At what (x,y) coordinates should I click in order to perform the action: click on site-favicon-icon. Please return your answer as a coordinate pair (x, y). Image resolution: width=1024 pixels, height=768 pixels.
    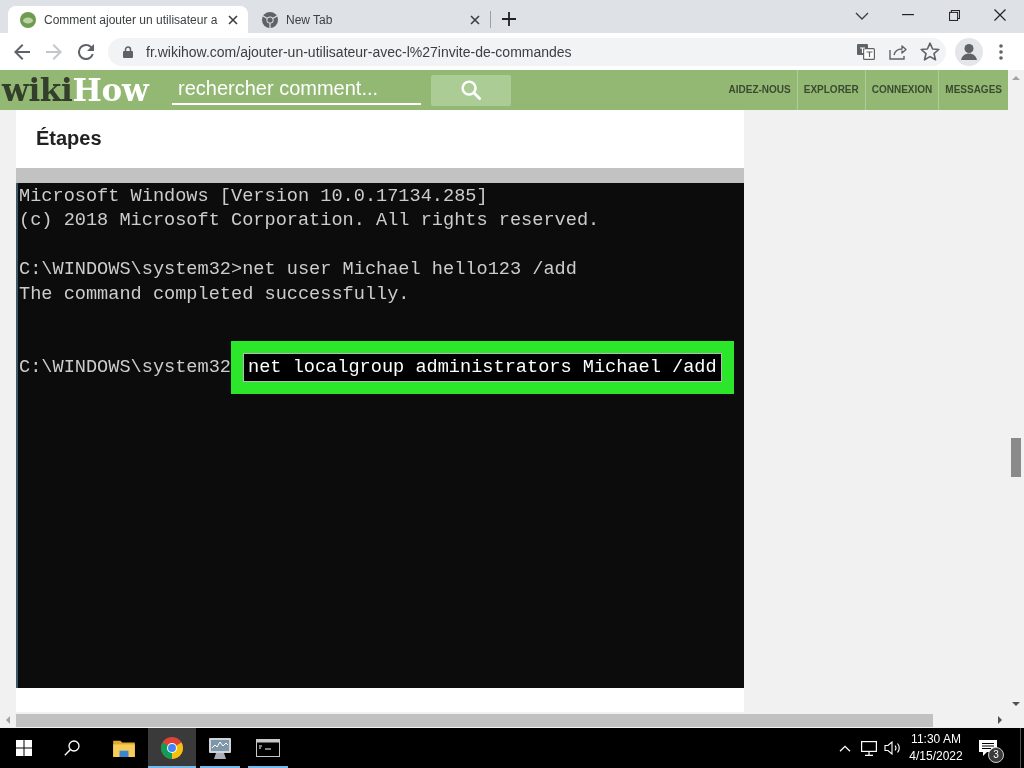
    Looking at the image, I should click on (28, 19).